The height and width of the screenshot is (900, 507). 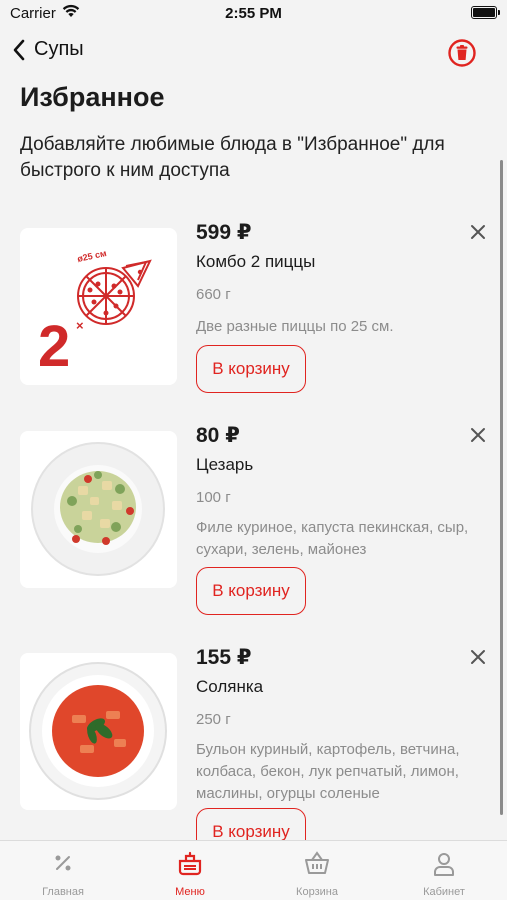 What do you see at coordinates (256, 261) in the screenshot?
I see `item-name: Комбо 2 пиццы` at bounding box center [256, 261].